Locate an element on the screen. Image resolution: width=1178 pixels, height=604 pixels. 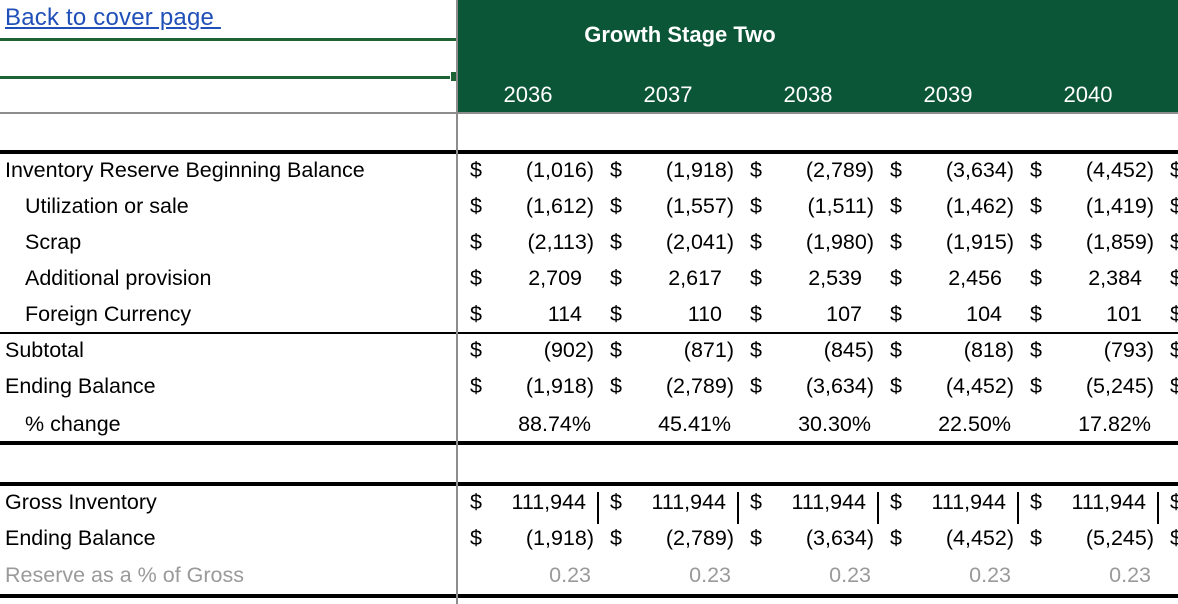
value-cell: $ (1,511) is located at coordinates (808, 212).